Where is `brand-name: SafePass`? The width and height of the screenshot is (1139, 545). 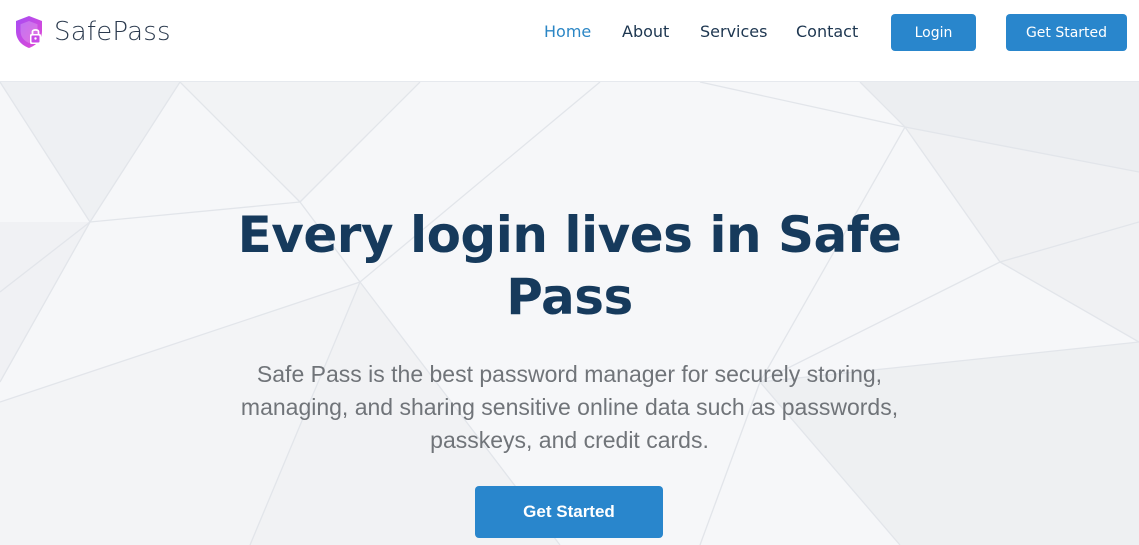 brand-name: SafePass is located at coordinates (112, 32).